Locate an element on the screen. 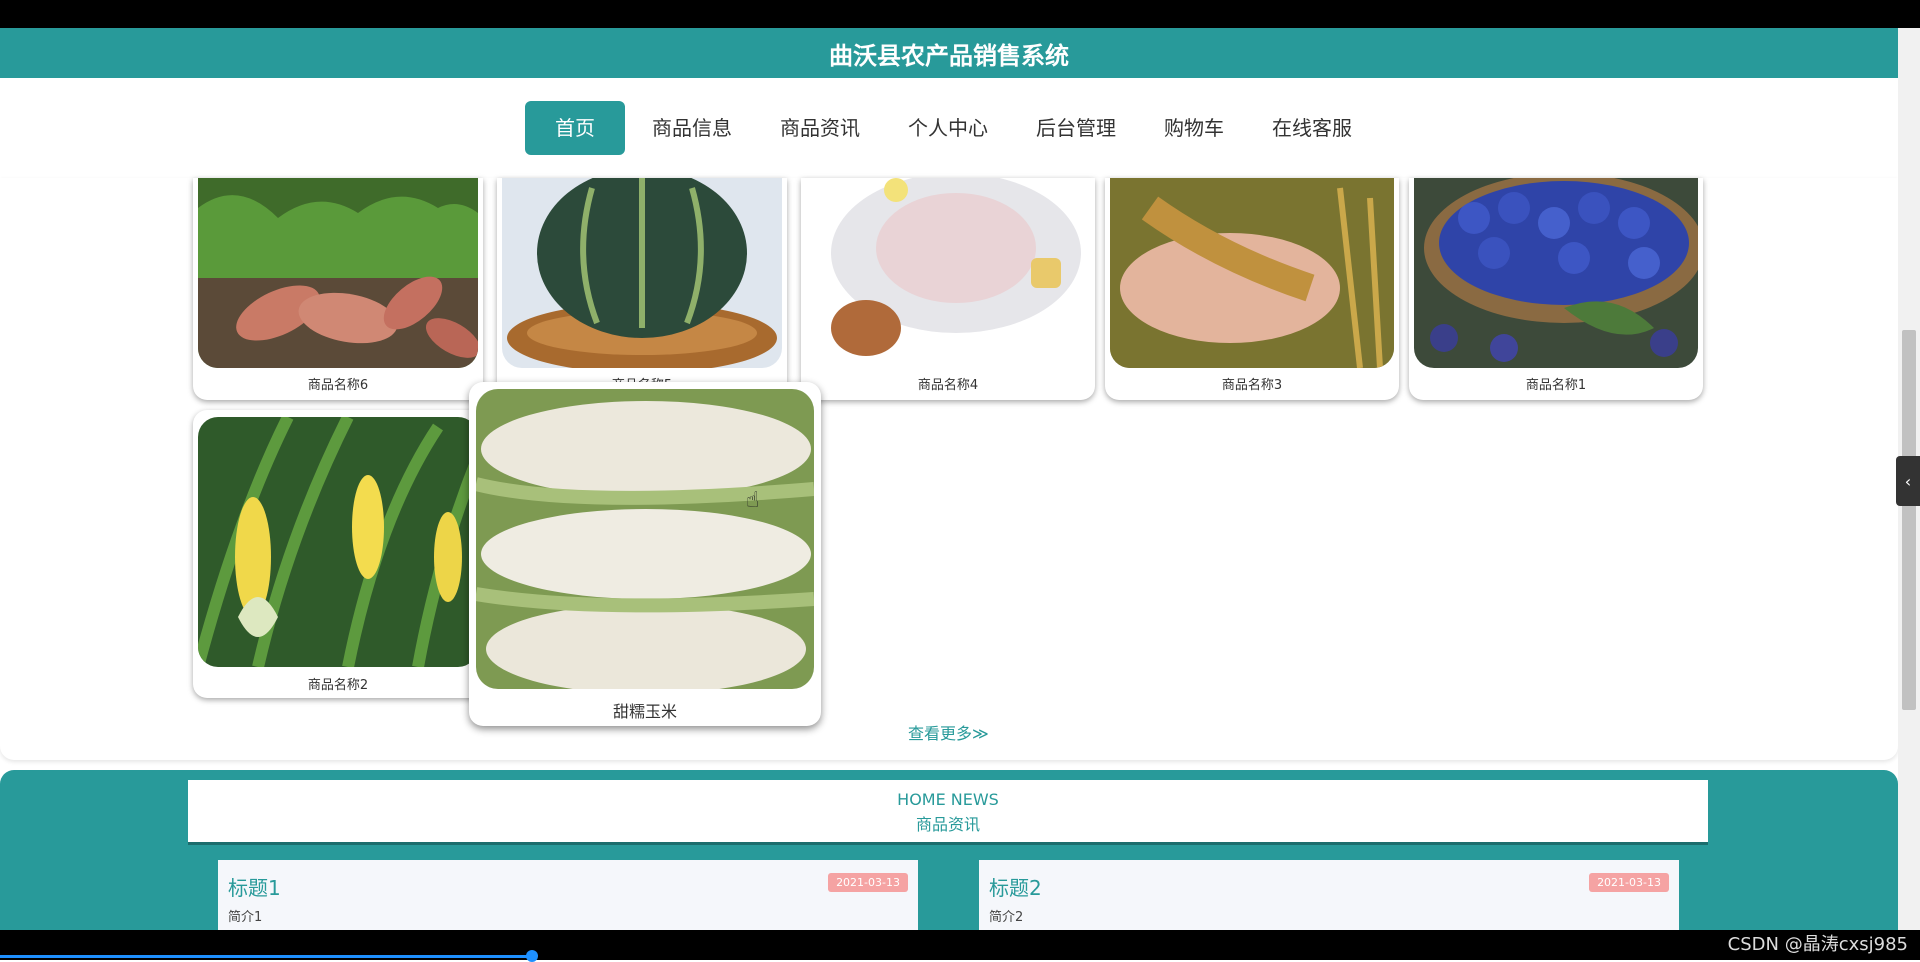  product-card: 商品名称3 is located at coordinates (1252, 289).